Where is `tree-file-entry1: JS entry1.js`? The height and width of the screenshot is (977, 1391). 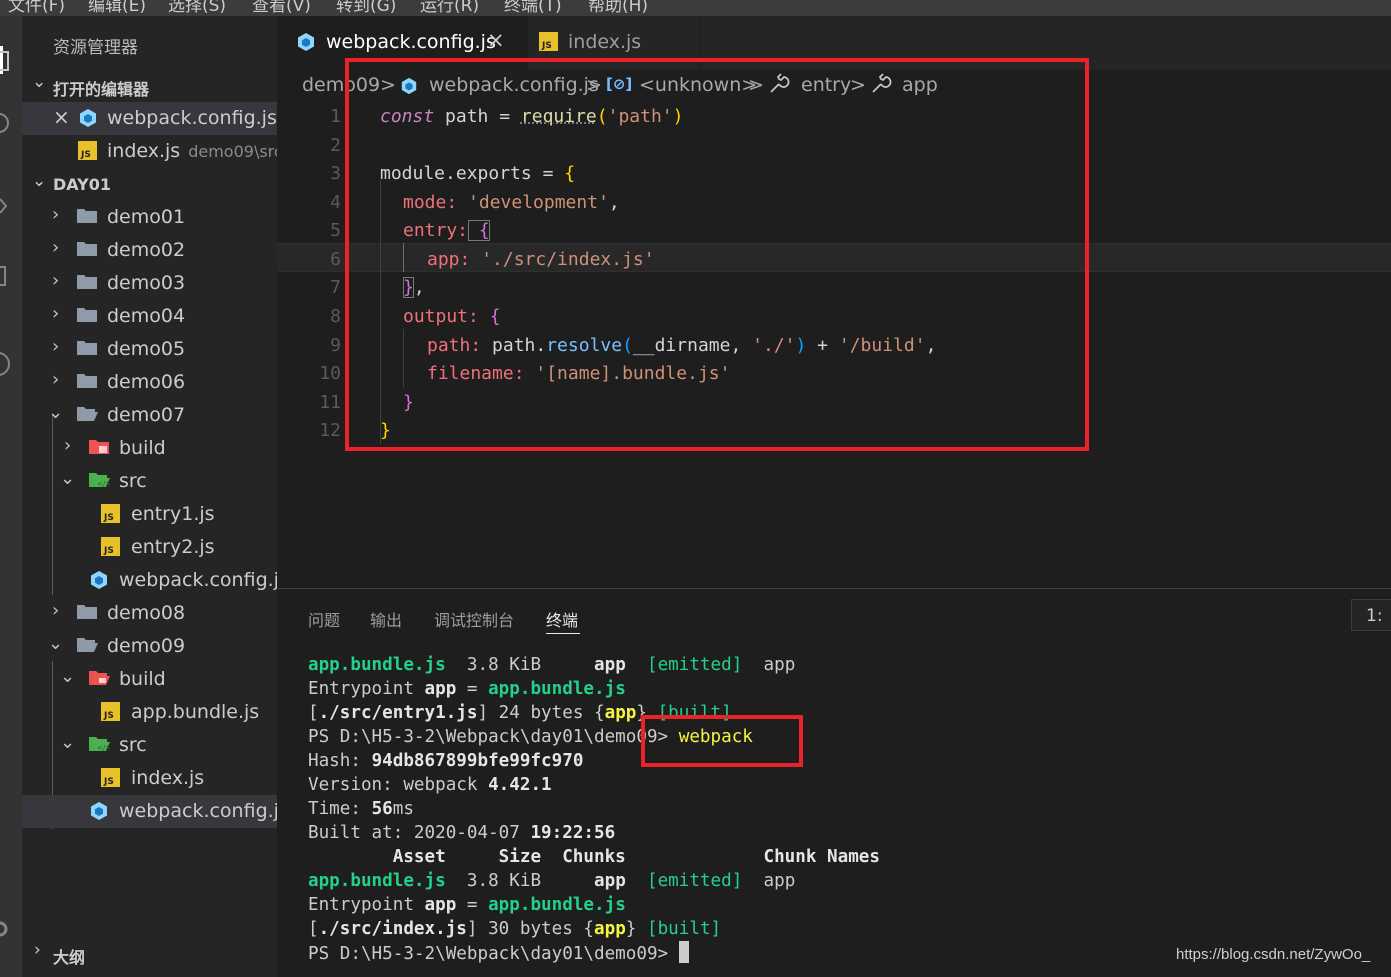 tree-file-entry1: JS entry1.js is located at coordinates (149, 514).